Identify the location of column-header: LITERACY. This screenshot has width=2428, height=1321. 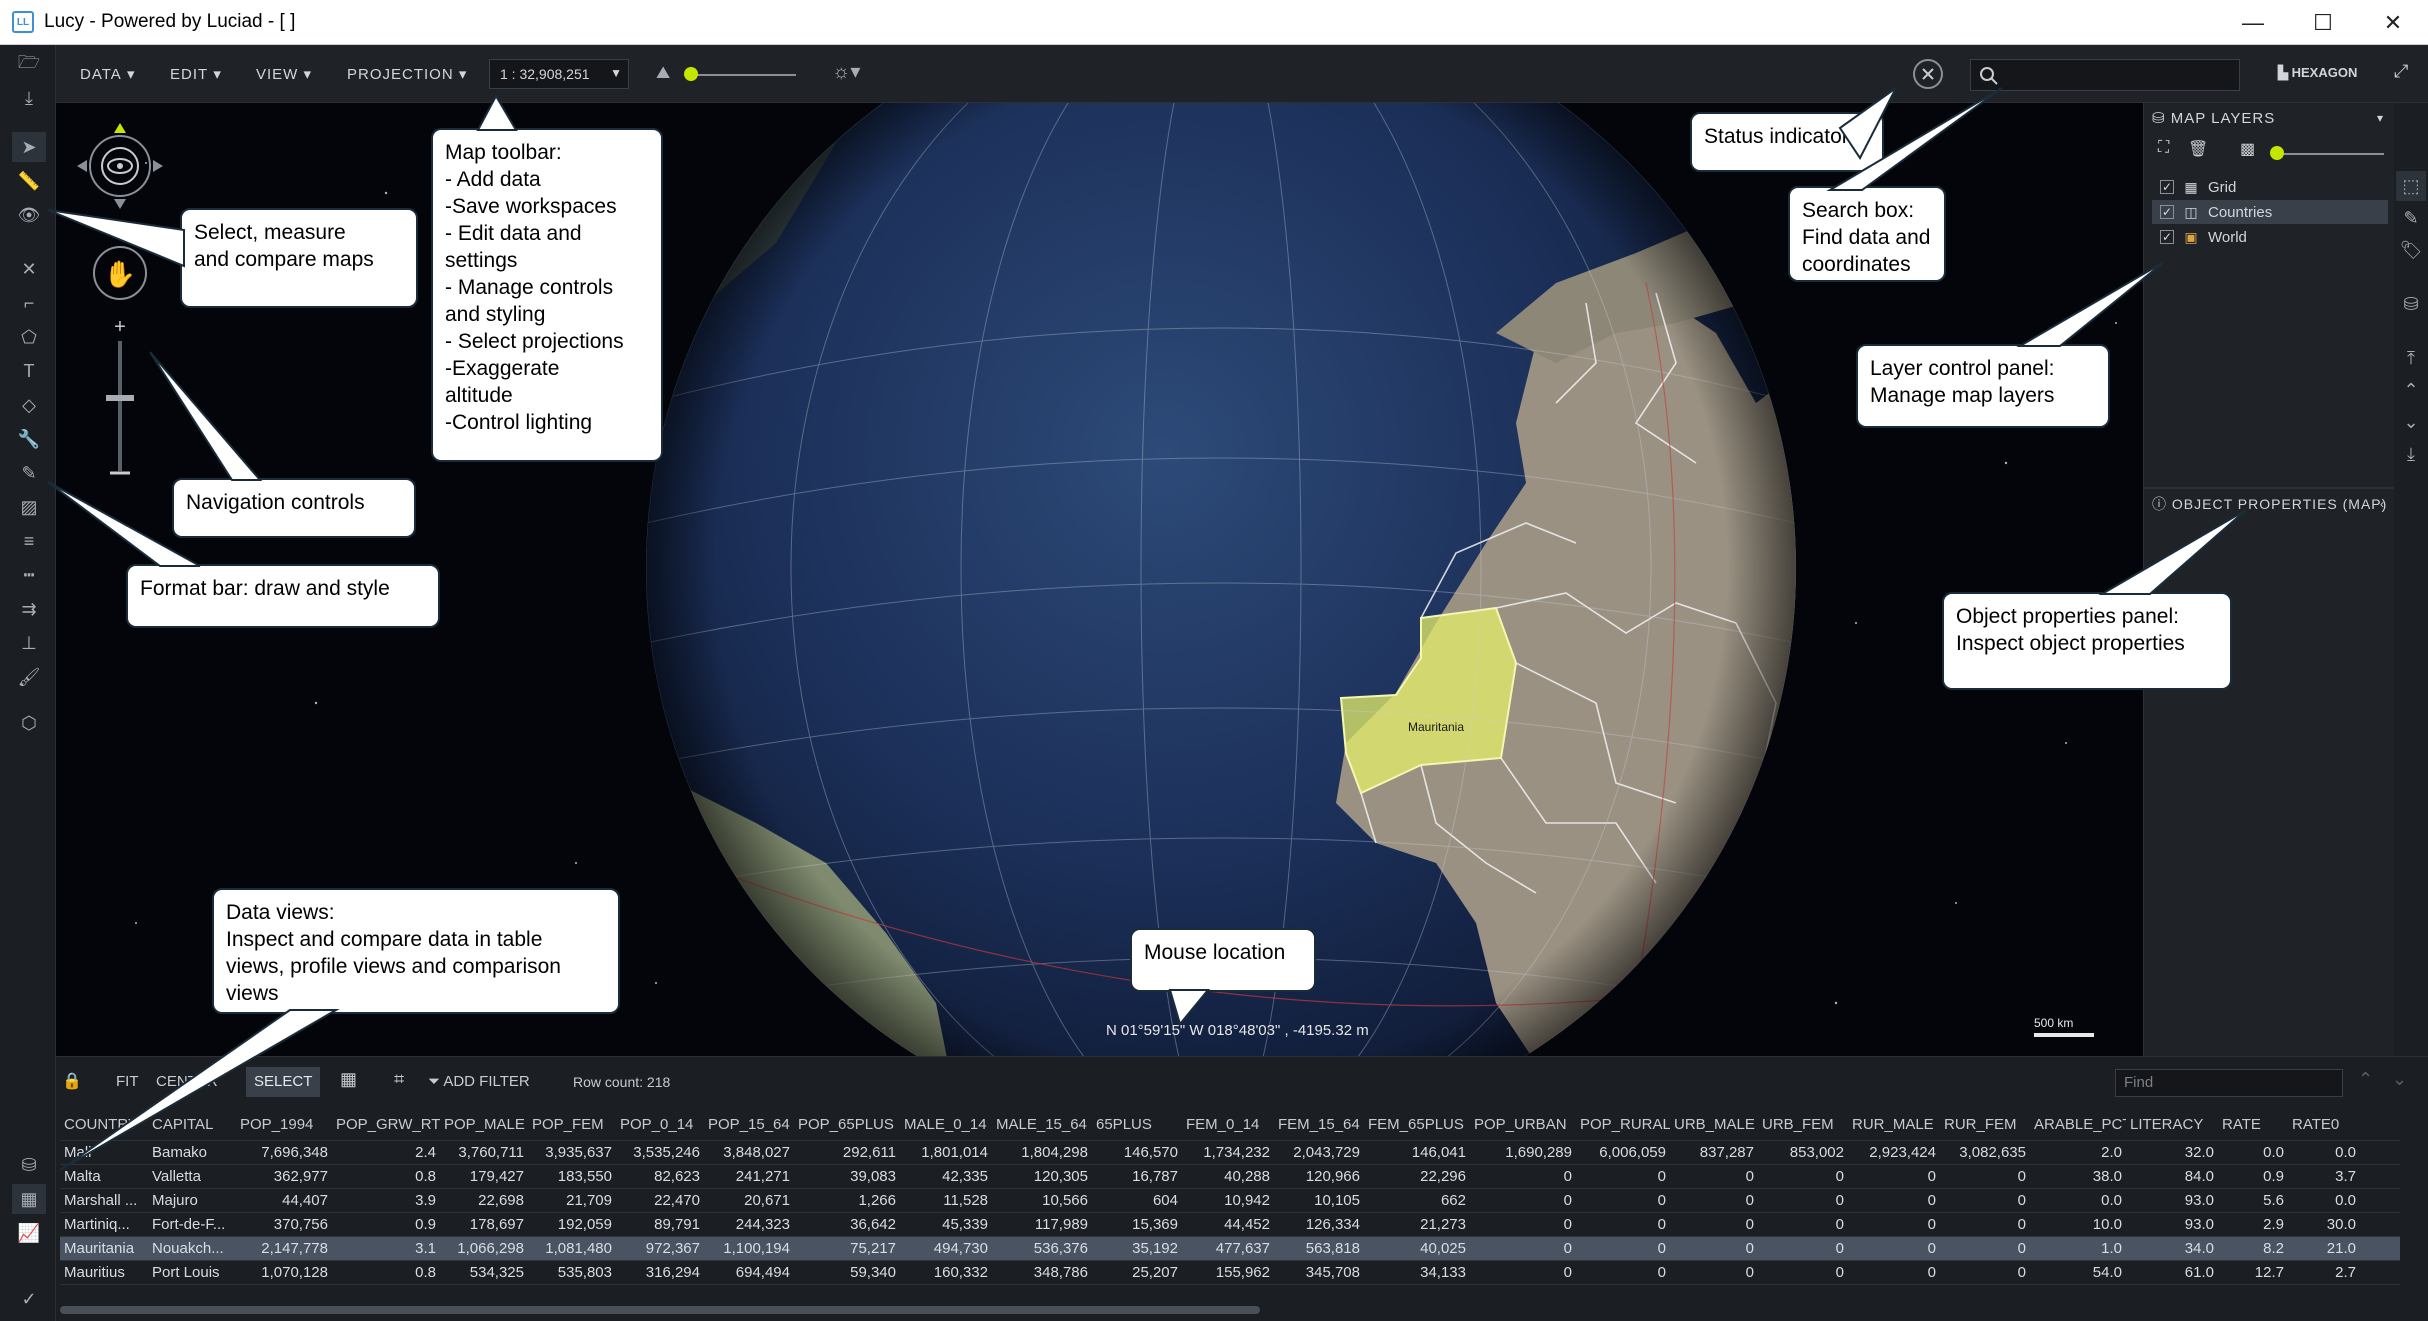
(2172, 1126).